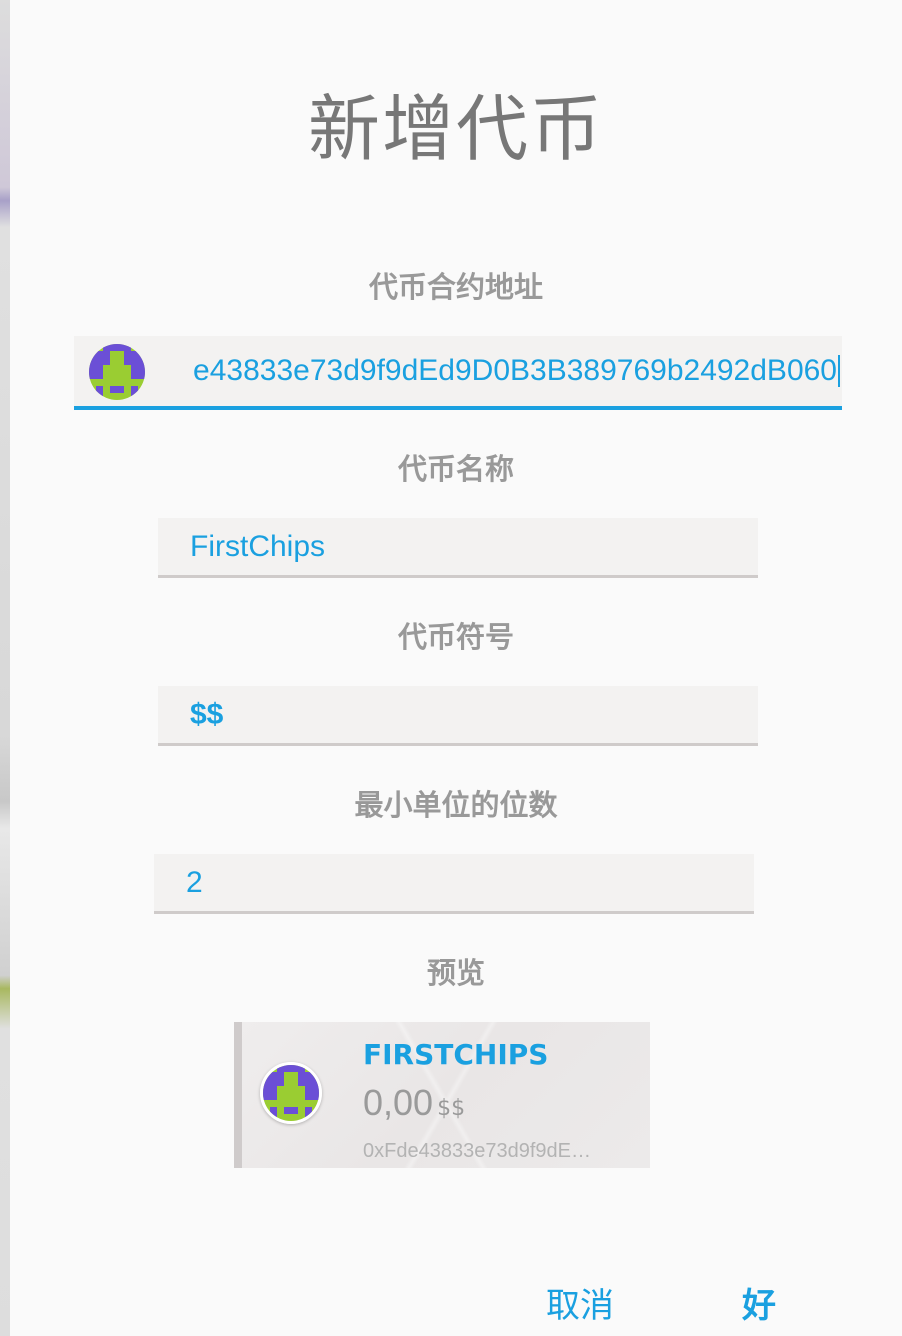  Describe the element at coordinates (515, 371) in the screenshot. I see `address-input: e43833e73d9f9dEd9D0B3B389769b2492dB060` at that location.